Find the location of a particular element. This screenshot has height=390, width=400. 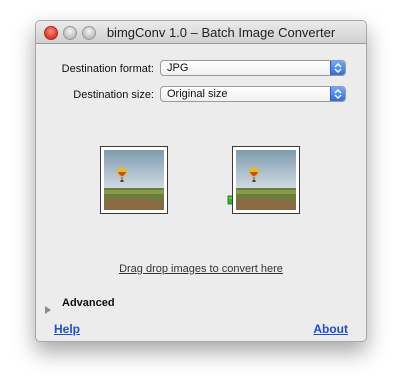

source-image-thumbnail is located at coordinates (134, 180).